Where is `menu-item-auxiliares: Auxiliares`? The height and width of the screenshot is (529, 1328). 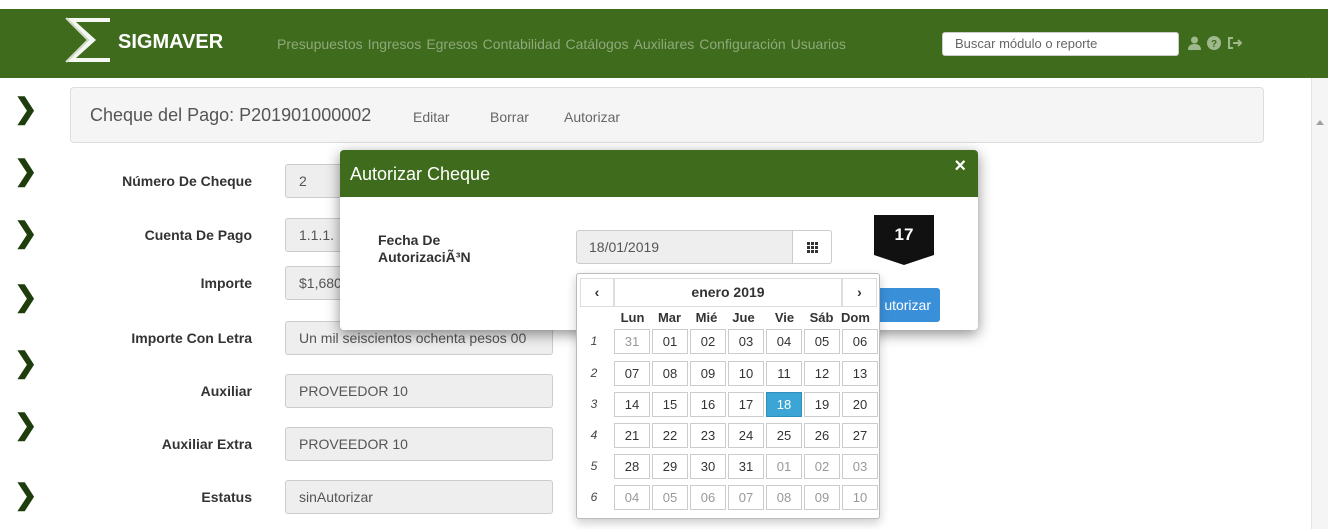 menu-item-auxiliares: Auxiliares is located at coordinates (664, 44).